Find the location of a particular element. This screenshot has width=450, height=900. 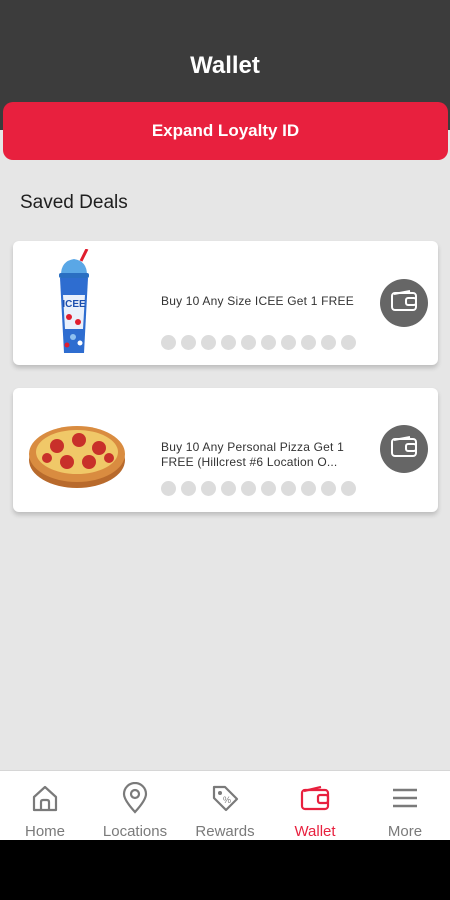

saved-deals-heading: Saved Deals is located at coordinates (74, 202).